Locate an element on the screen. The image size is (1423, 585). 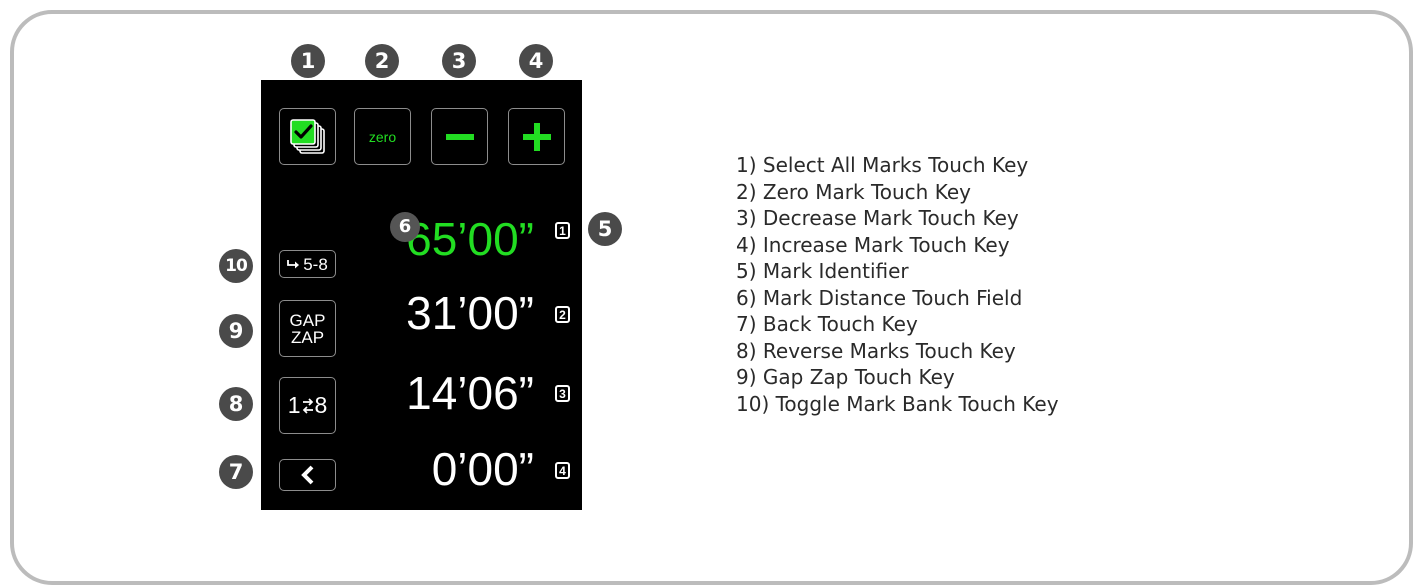
gap-zap-button: GAP ZAP is located at coordinates (307, 328).